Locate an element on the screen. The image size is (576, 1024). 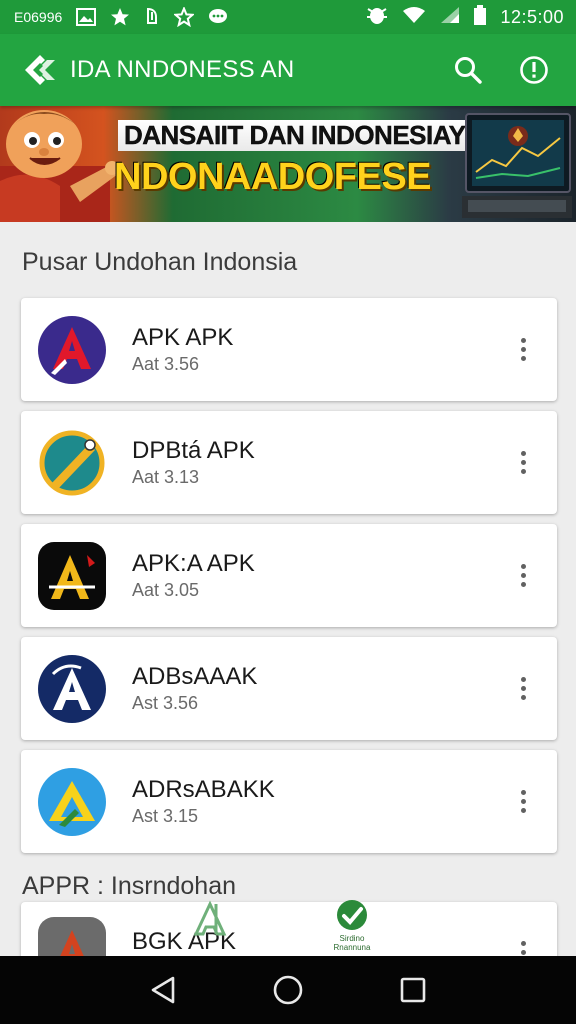
recents-icon is located at coordinates (413, 990).